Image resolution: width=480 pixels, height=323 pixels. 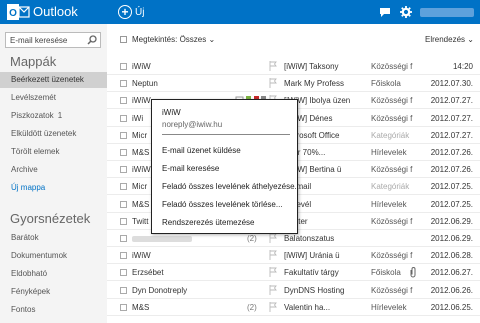 What do you see at coordinates (53, 98) in the screenshot?
I see `folder-junk: Levélszemét` at bounding box center [53, 98].